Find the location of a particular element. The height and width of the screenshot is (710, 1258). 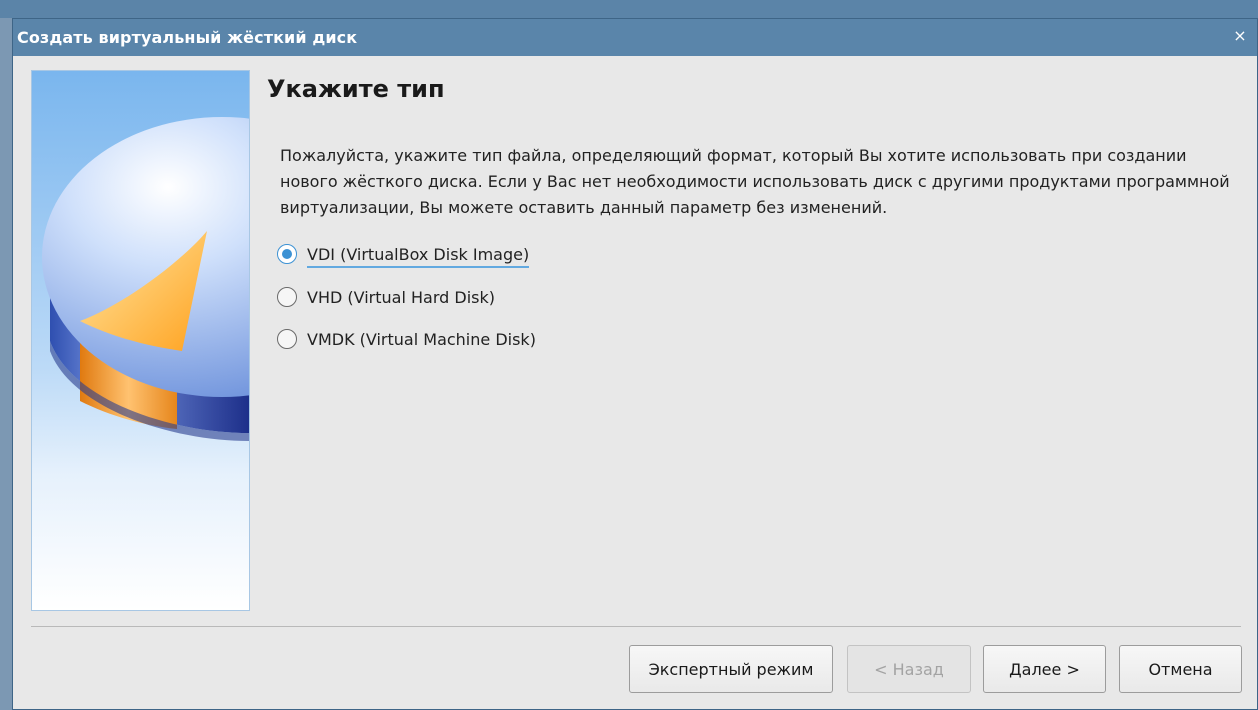

footer-separator is located at coordinates (636, 626).